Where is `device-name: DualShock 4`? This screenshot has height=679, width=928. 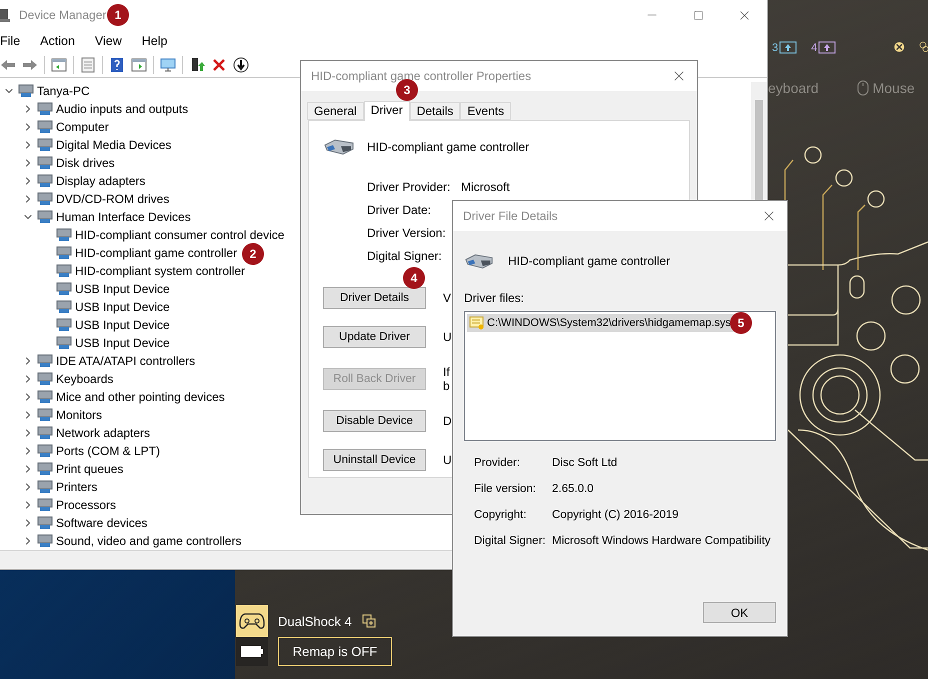
device-name: DualShock 4 is located at coordinates (315, 621).